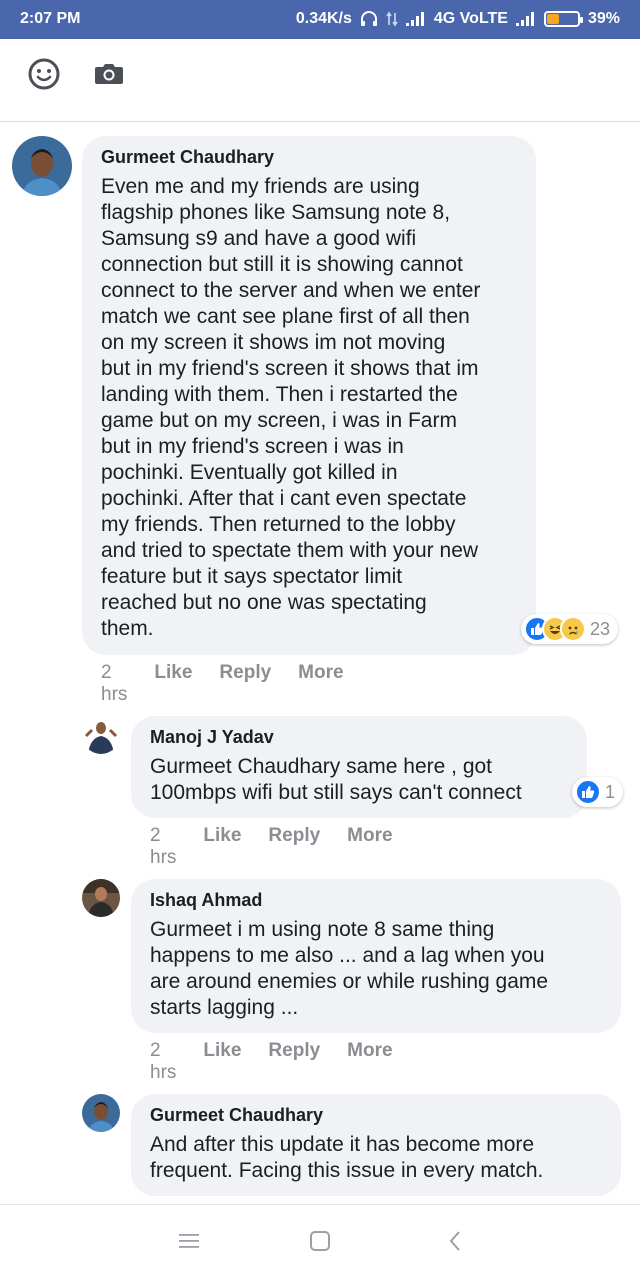  I want to click on reaction-count: 1, so click(610, 791).